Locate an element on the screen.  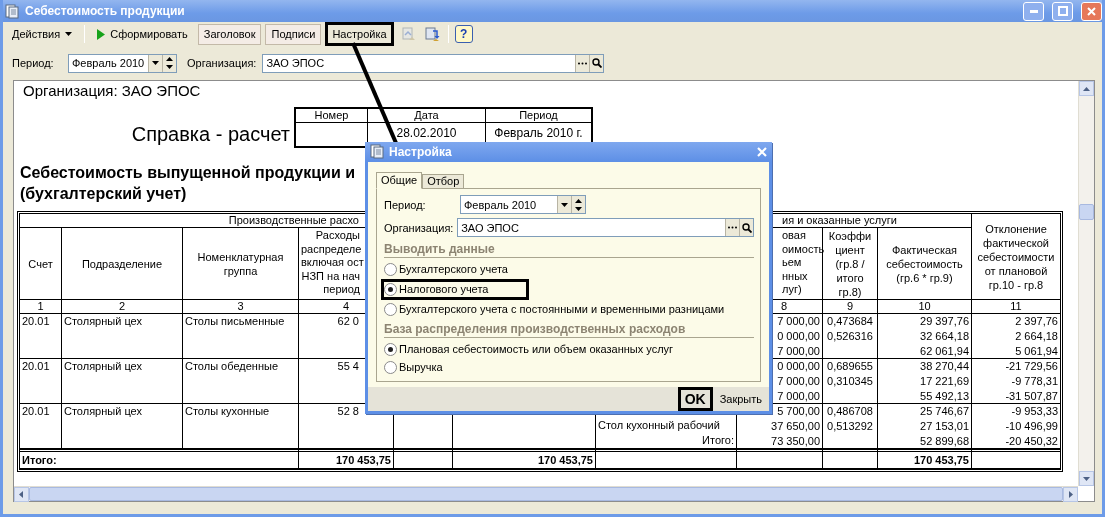
play-icon is located at coordinates (101, 34).